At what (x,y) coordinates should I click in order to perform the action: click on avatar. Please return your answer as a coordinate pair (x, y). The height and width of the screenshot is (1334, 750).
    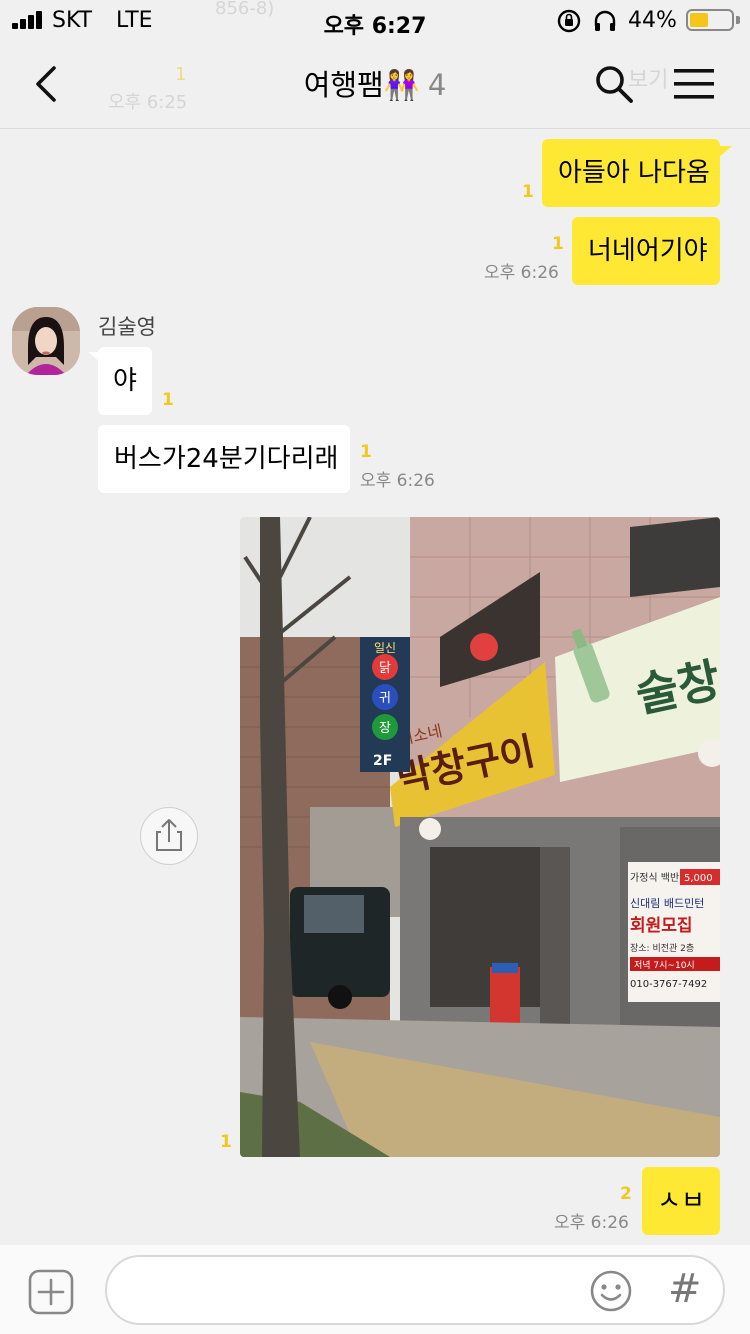
    Looking at the image, I should click on (46, 341).